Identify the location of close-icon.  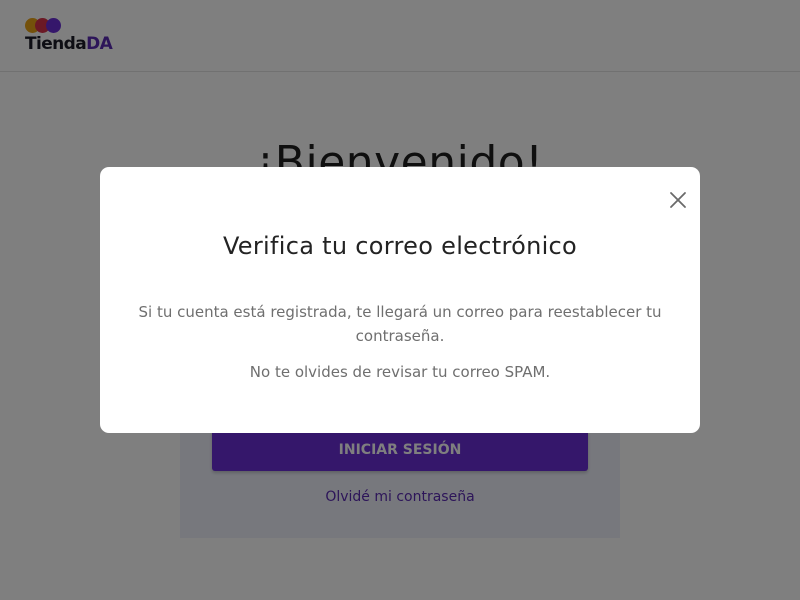
(678, 200).